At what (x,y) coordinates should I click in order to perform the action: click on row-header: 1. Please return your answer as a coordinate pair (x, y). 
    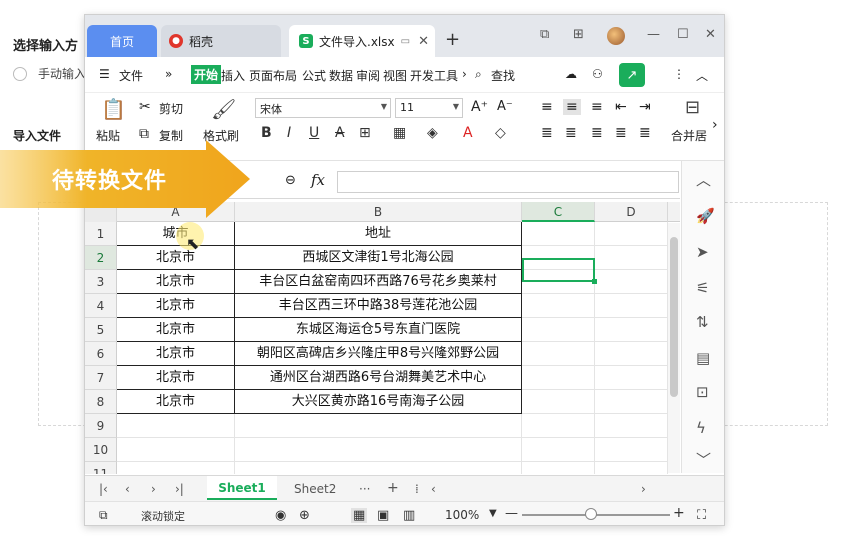
    Looking at the image, I should click on (101, 234).